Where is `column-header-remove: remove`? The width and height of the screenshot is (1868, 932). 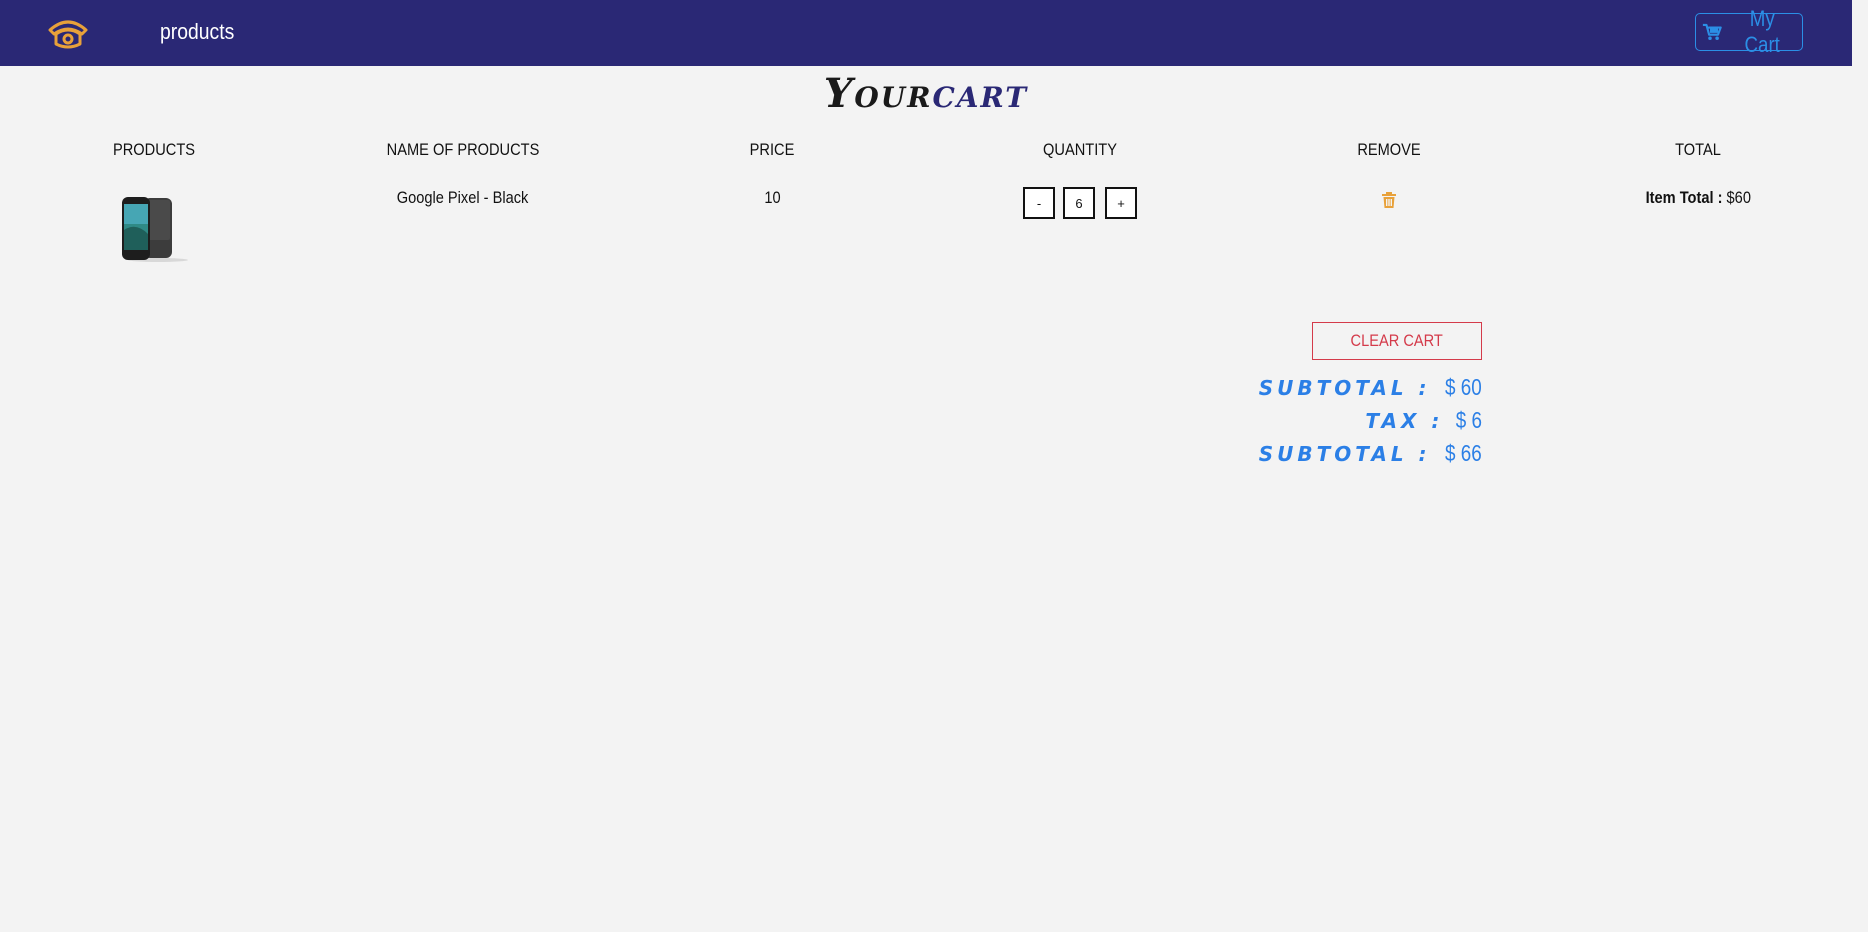
column-header-remove: remove is located at coordinates (1389, 149).